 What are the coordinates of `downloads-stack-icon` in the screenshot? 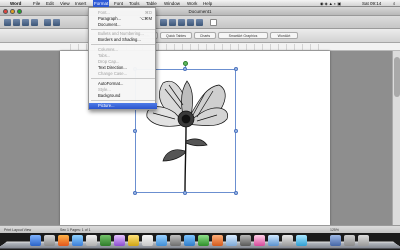 It's located at (335, 240).